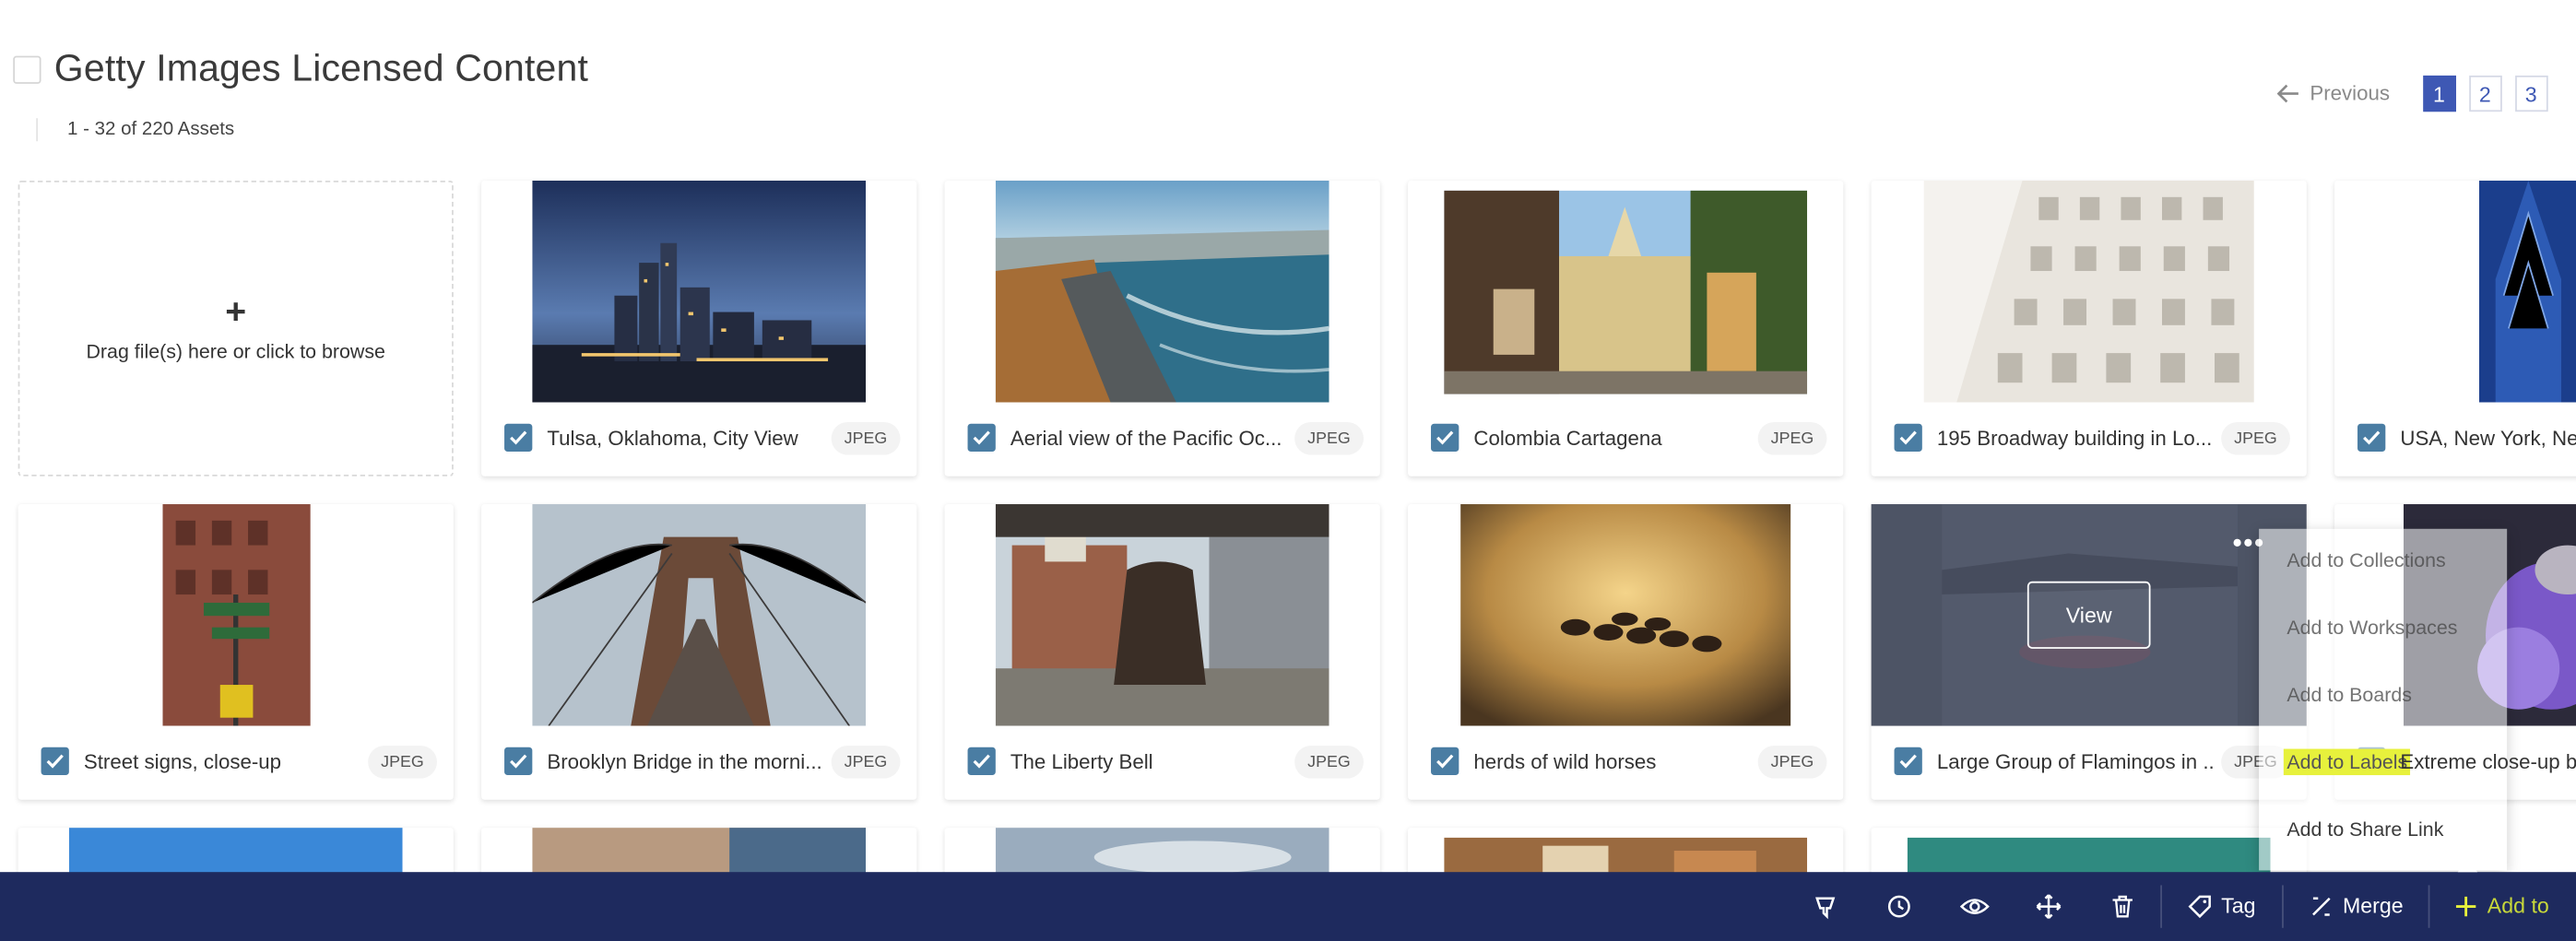  What do you see at coordinates (1899, 907) in the screenshot?
I see `history-icon` at bounding box center [1899, 907].